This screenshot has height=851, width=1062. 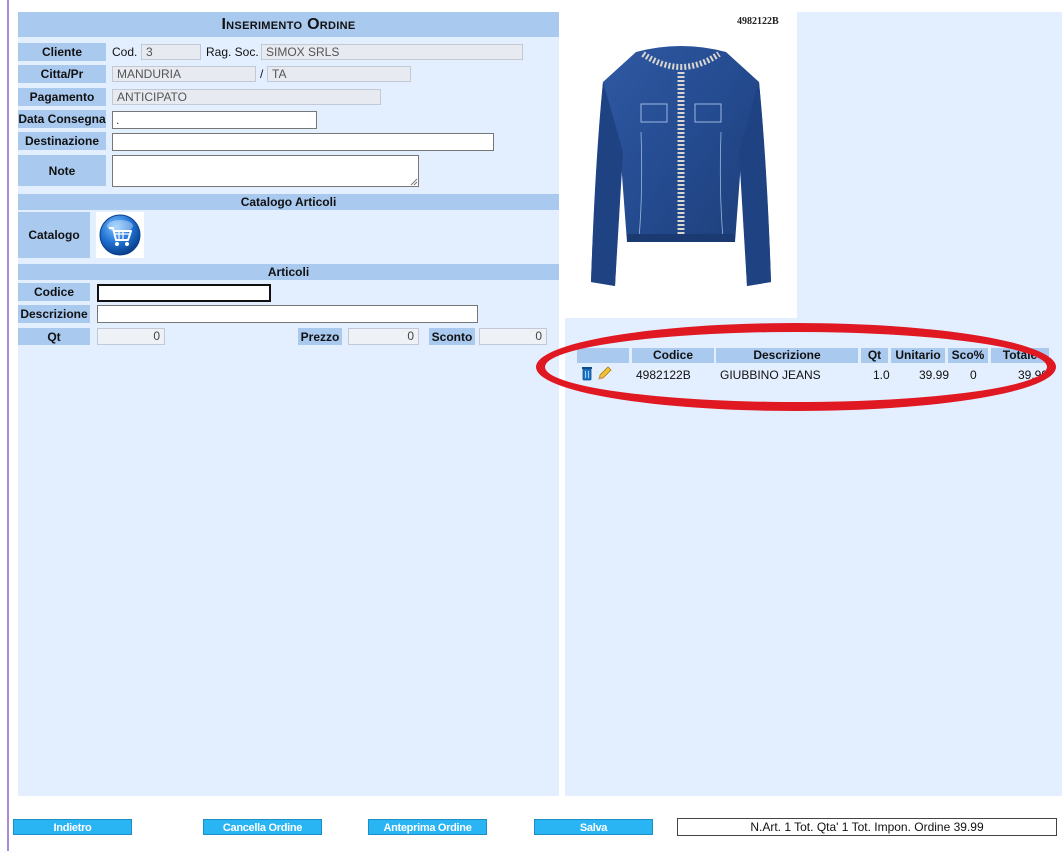 I want to click on row-totale: 39.99, so click(x=1033, y=375).